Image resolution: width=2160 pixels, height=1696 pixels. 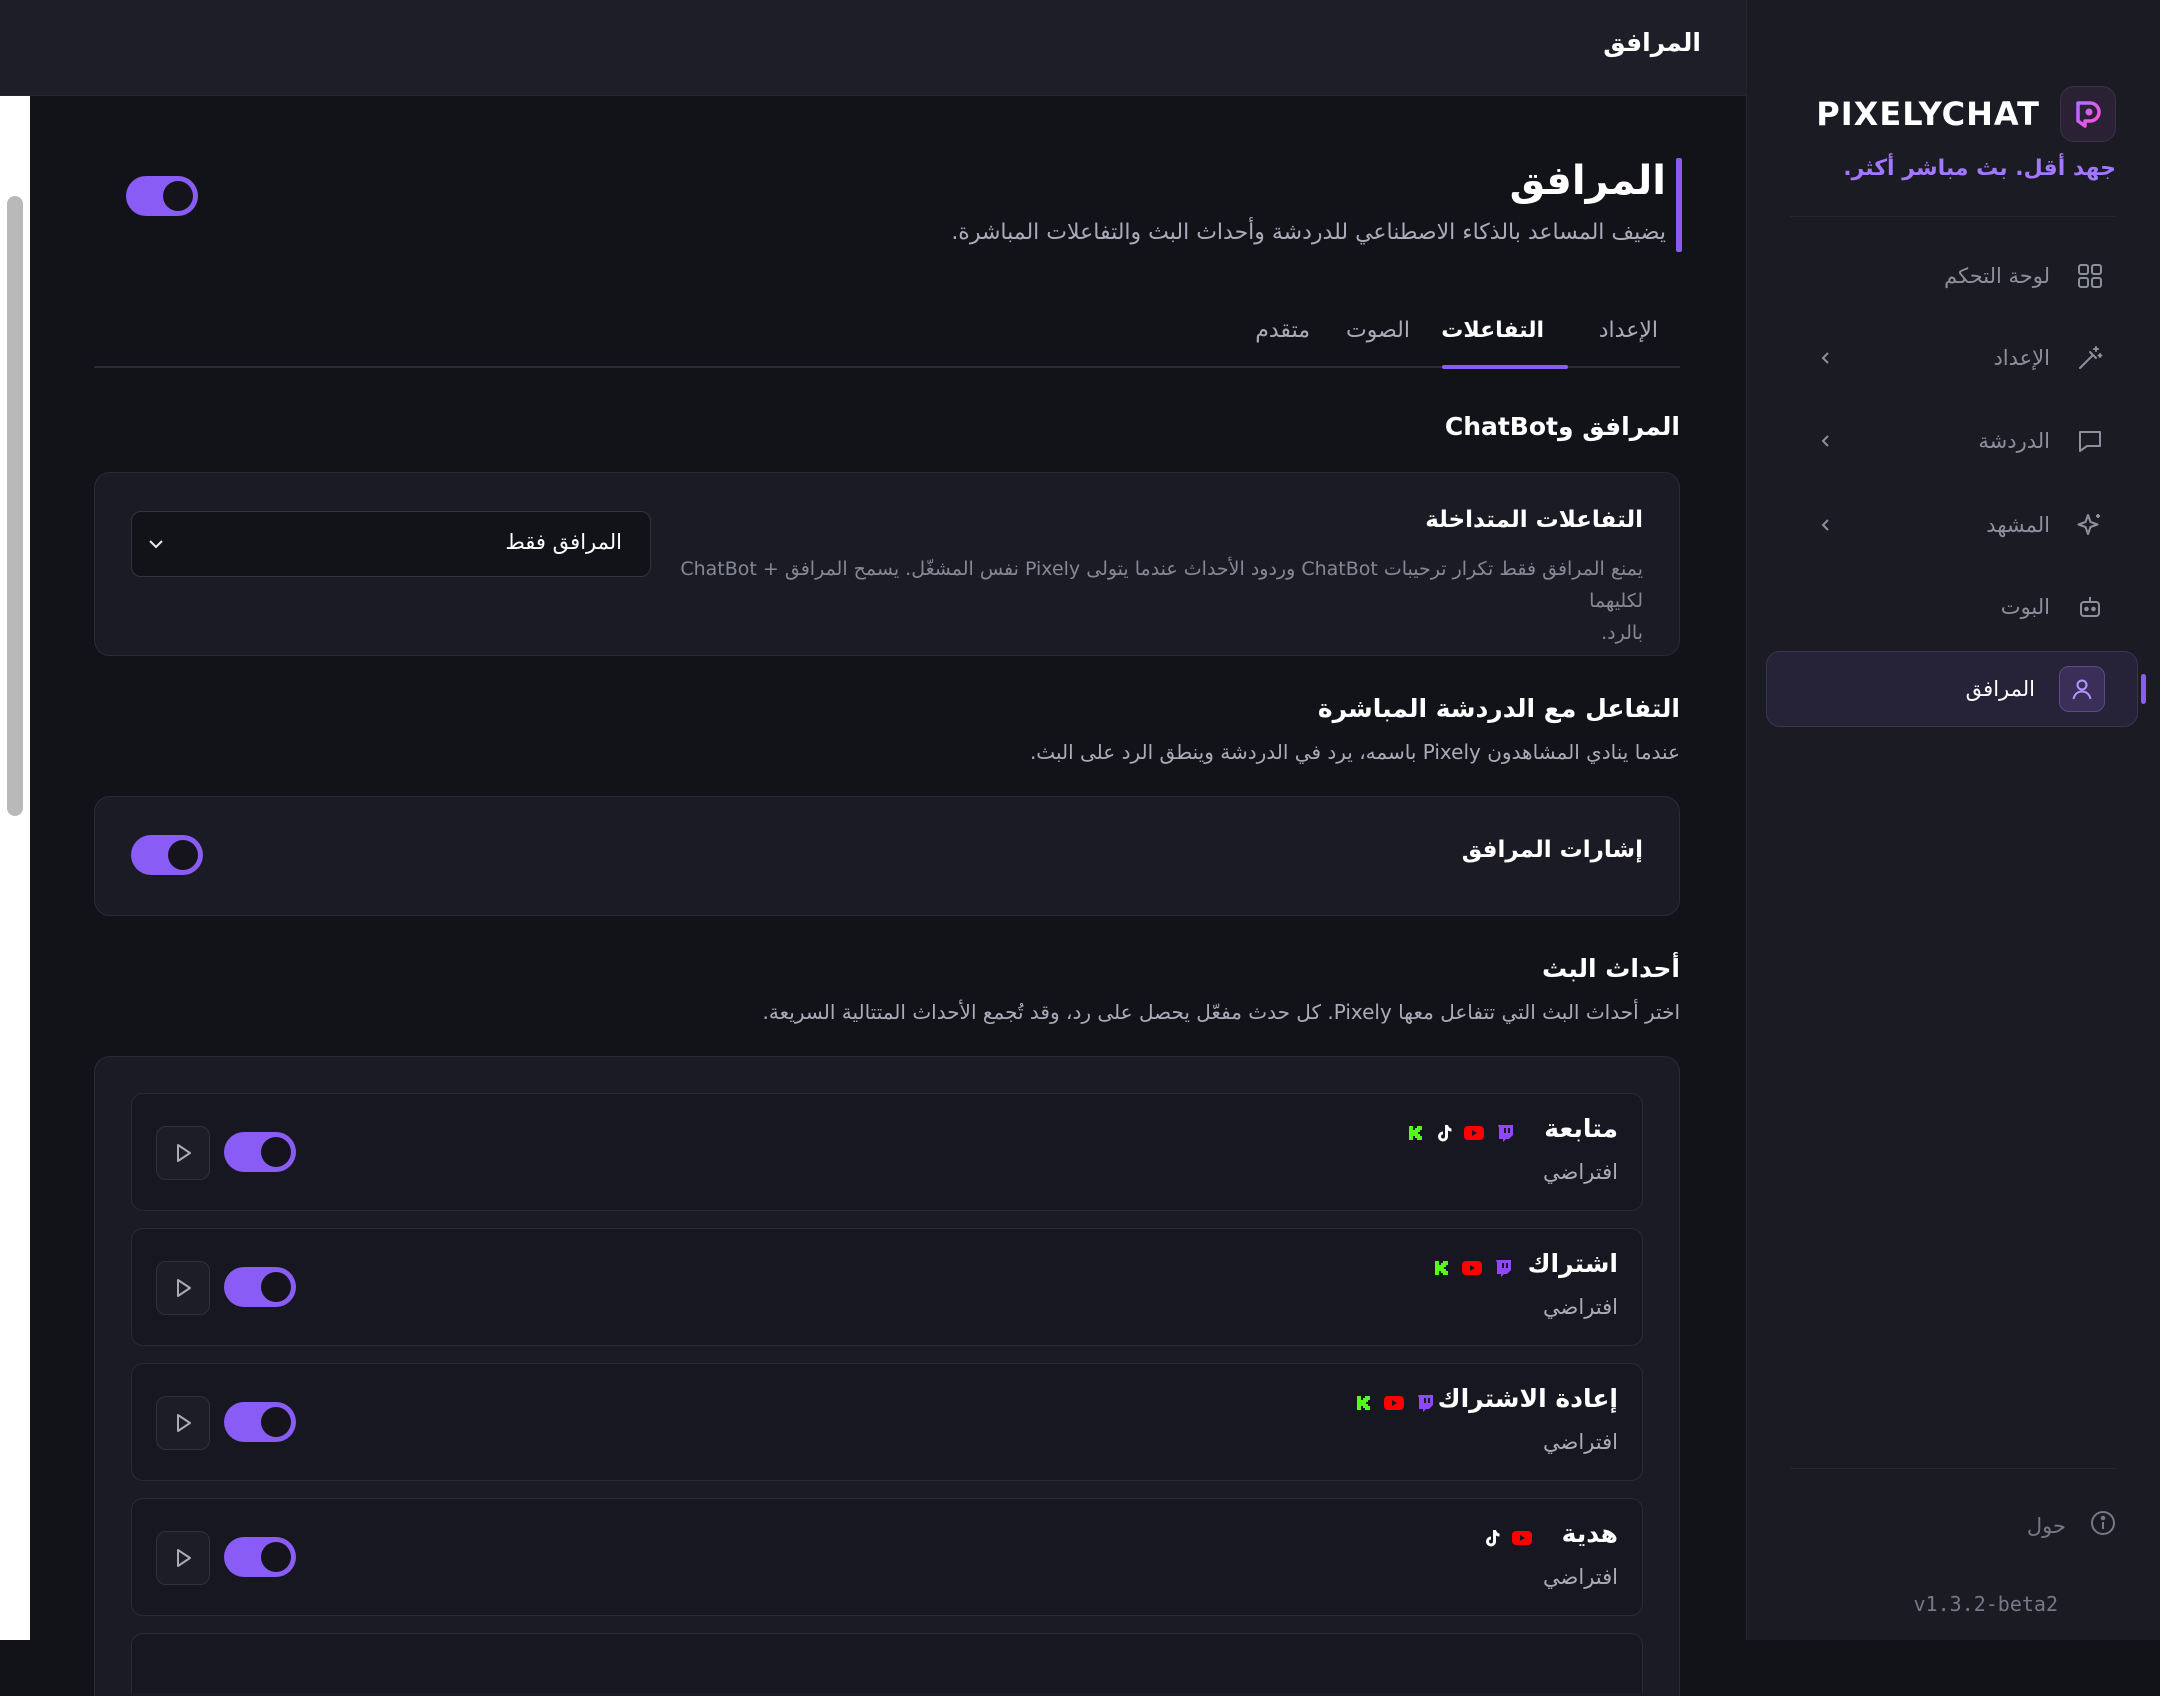 I want to click on sparkle-icon, so click(x=2090, y=525).